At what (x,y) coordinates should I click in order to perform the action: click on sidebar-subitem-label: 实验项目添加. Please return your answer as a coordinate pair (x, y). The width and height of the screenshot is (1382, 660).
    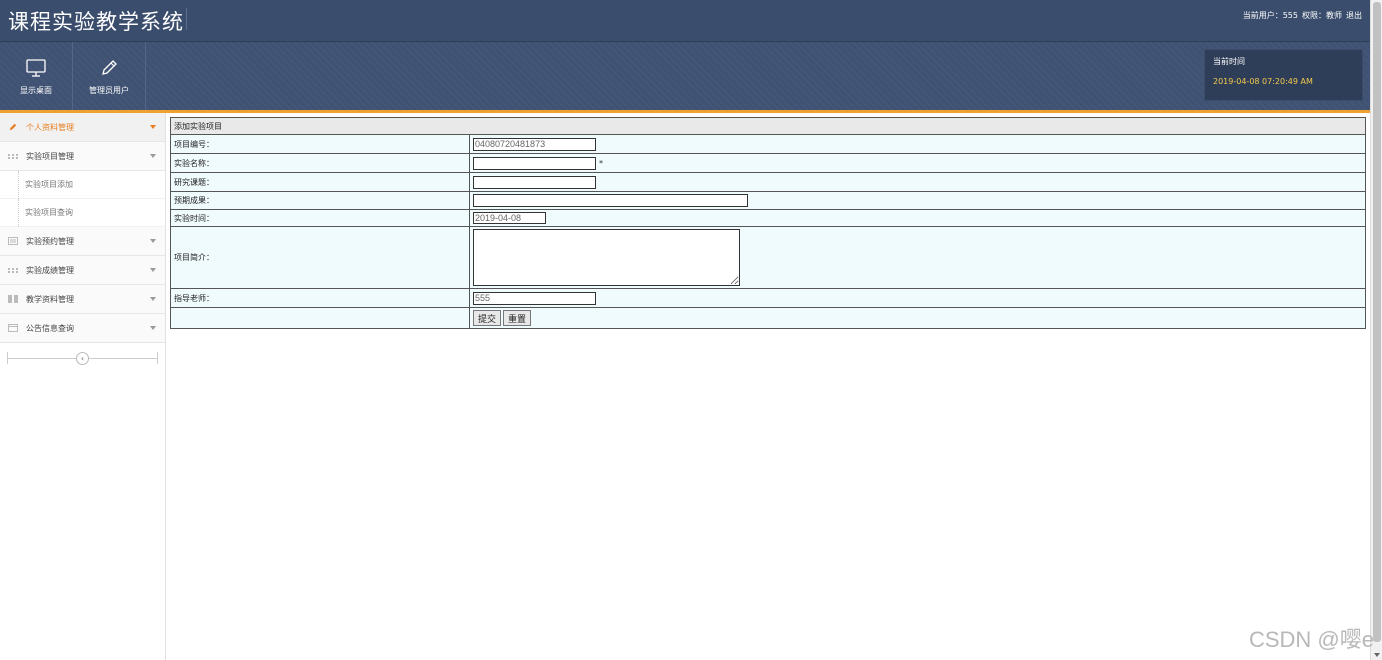
    Looking at the image, I should click on (49, 184).